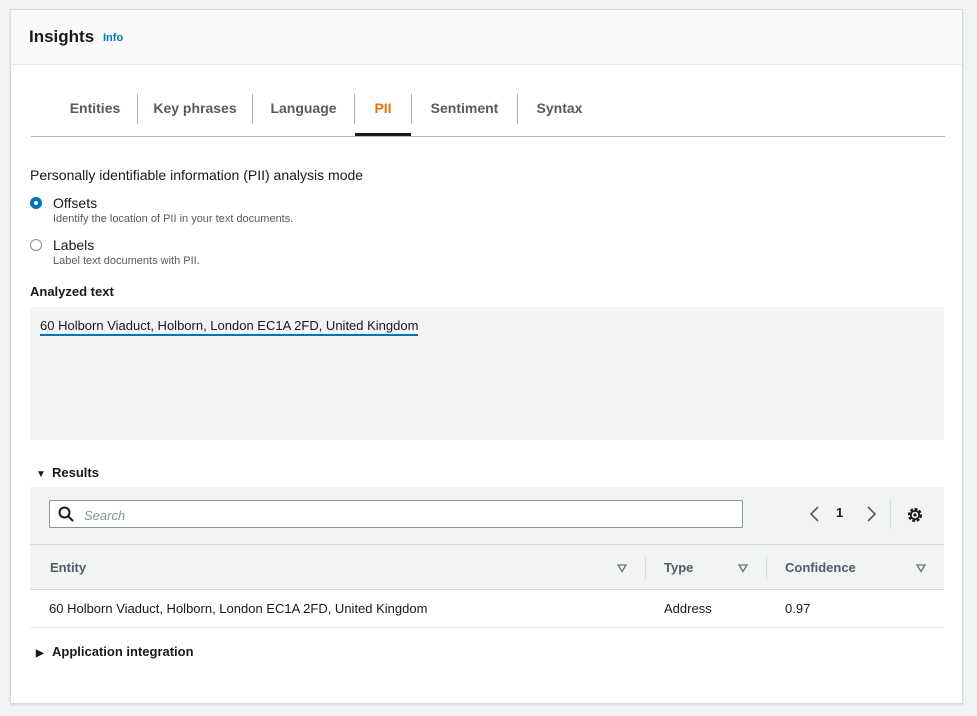  What do you see at coordinates (41, 474) in the screenshot?
I see `caret-down-icon: ▼` at bounding box center [41, 474].